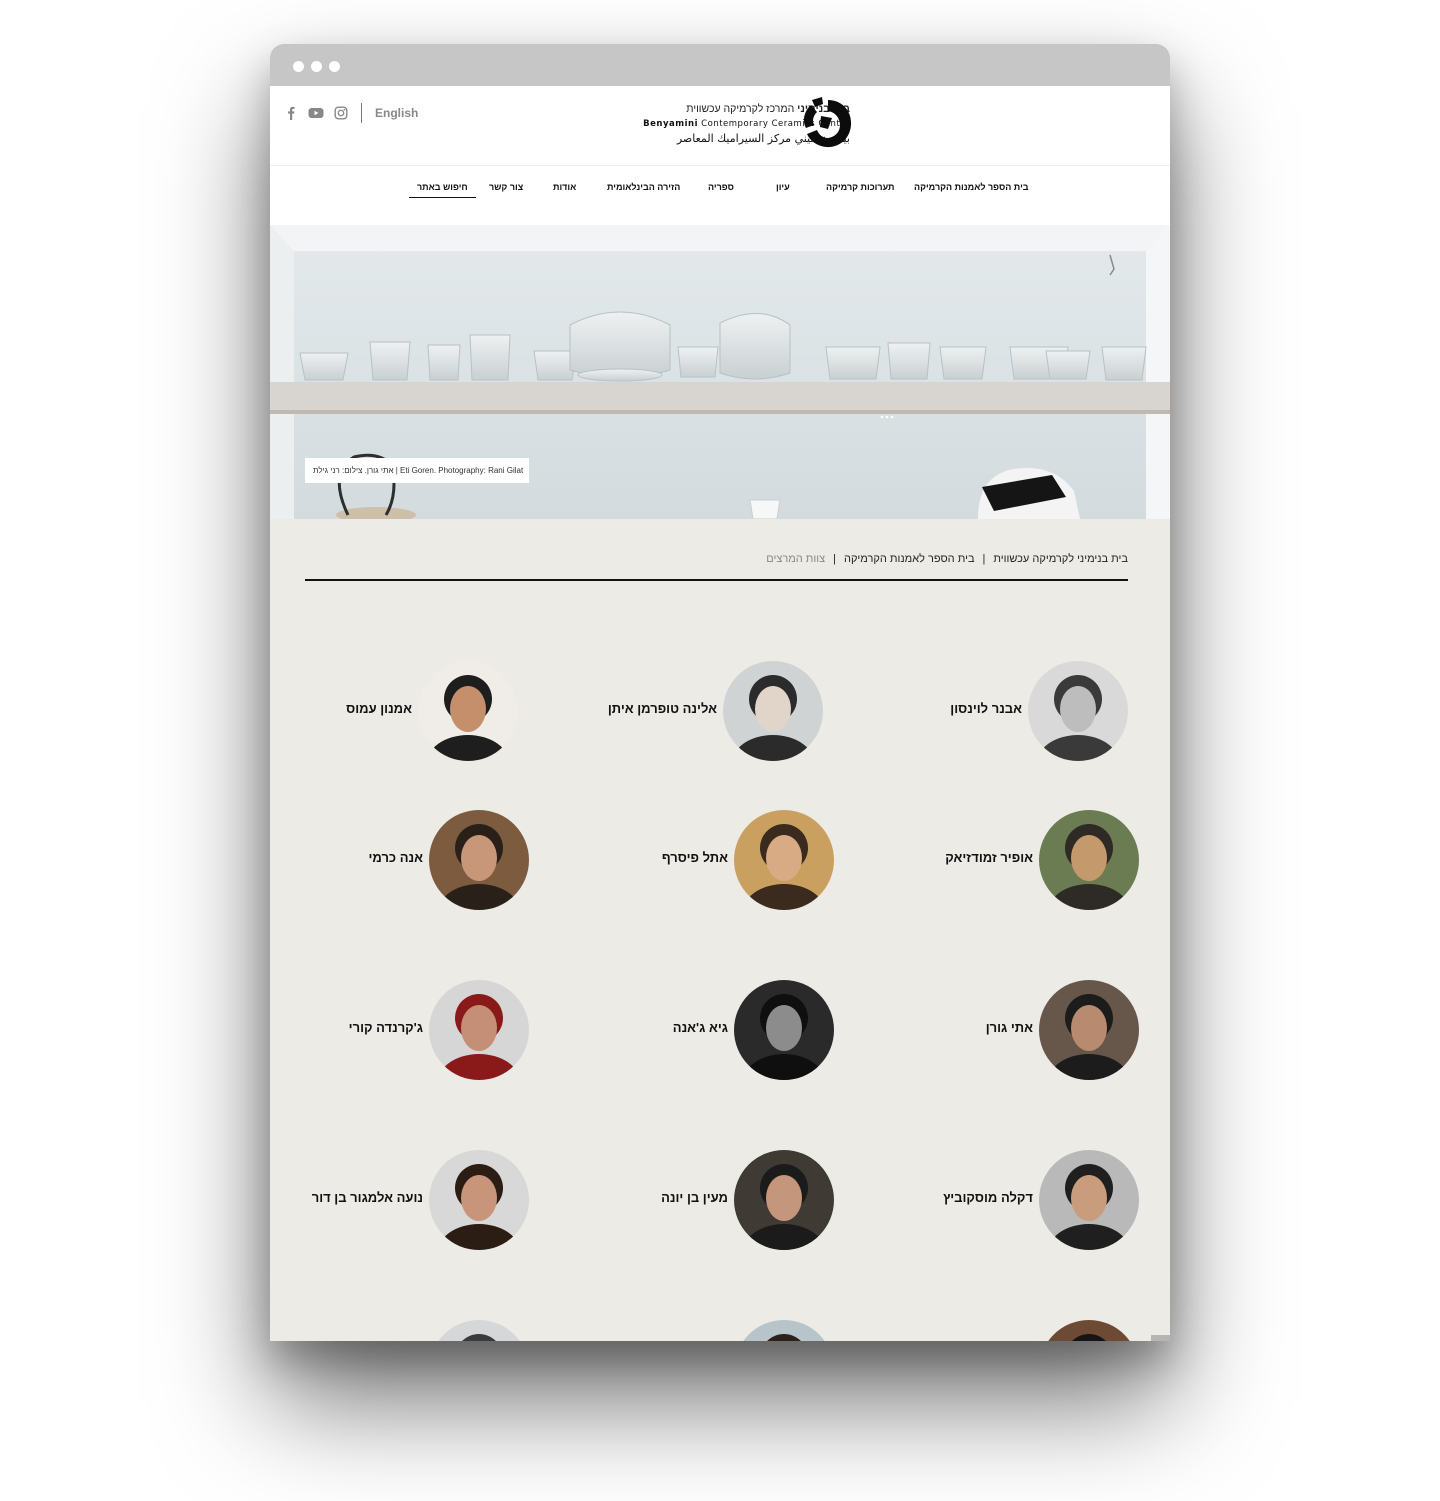 This screenshot has width=1440, height=1501. I want to click on faculty-name: ג'קרנדה קורי, so click(386, 1027).